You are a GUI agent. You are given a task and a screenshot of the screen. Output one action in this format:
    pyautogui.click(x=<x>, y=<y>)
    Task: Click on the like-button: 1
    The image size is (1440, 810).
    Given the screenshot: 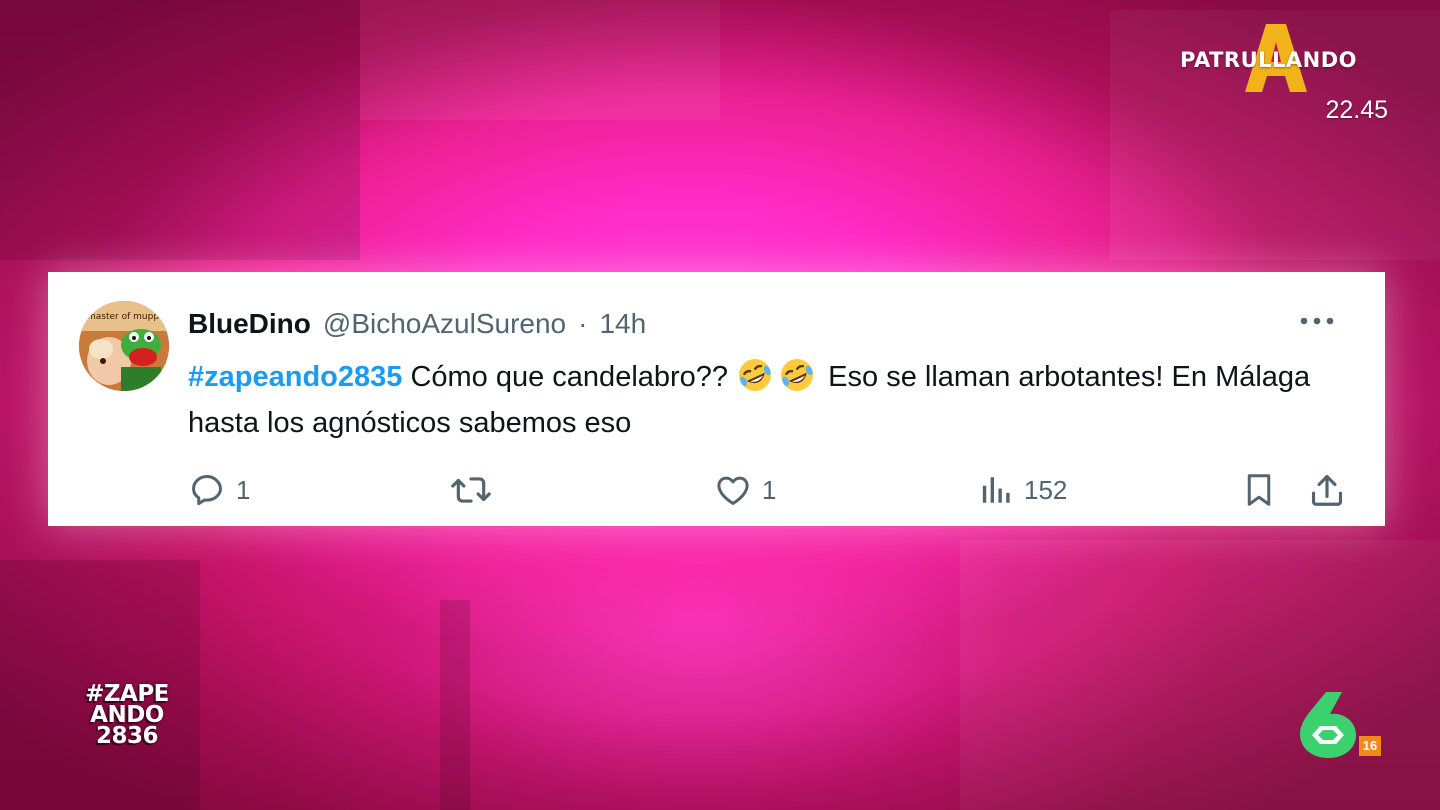 What is the action you would take?
    pyautogui.click(x=745, y=490)
    